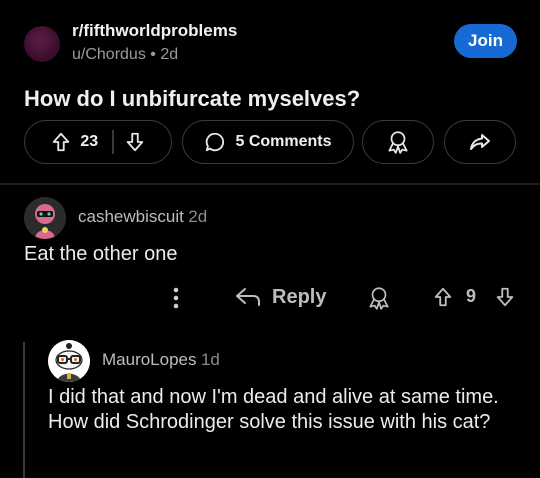 This screenshot has width=540, height=478. What do you see at coordinates (485, 41) in the screenshot?
I see `join-button: Join` at bounding box center [485, 41].